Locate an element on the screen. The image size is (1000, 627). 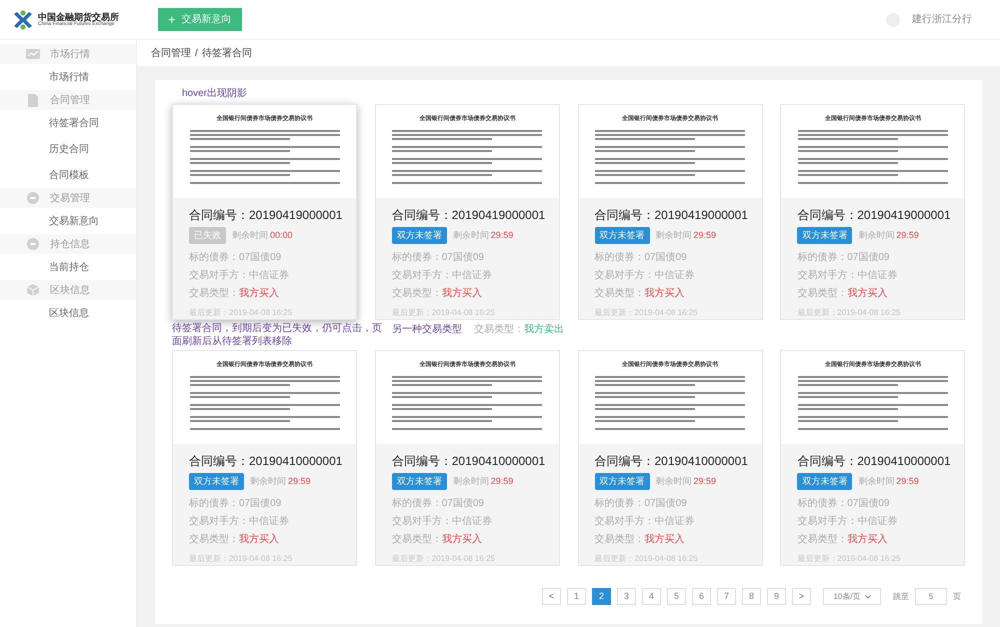
page-button: 4 is located at coordinates (651, 596).